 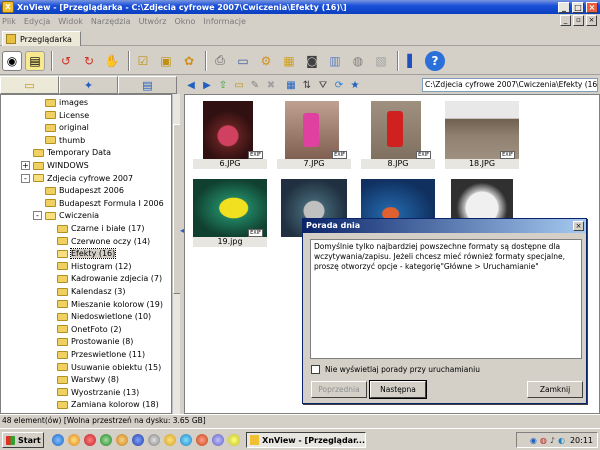 I want to click on menu-widok: Widok, so click(x=70, y=21).